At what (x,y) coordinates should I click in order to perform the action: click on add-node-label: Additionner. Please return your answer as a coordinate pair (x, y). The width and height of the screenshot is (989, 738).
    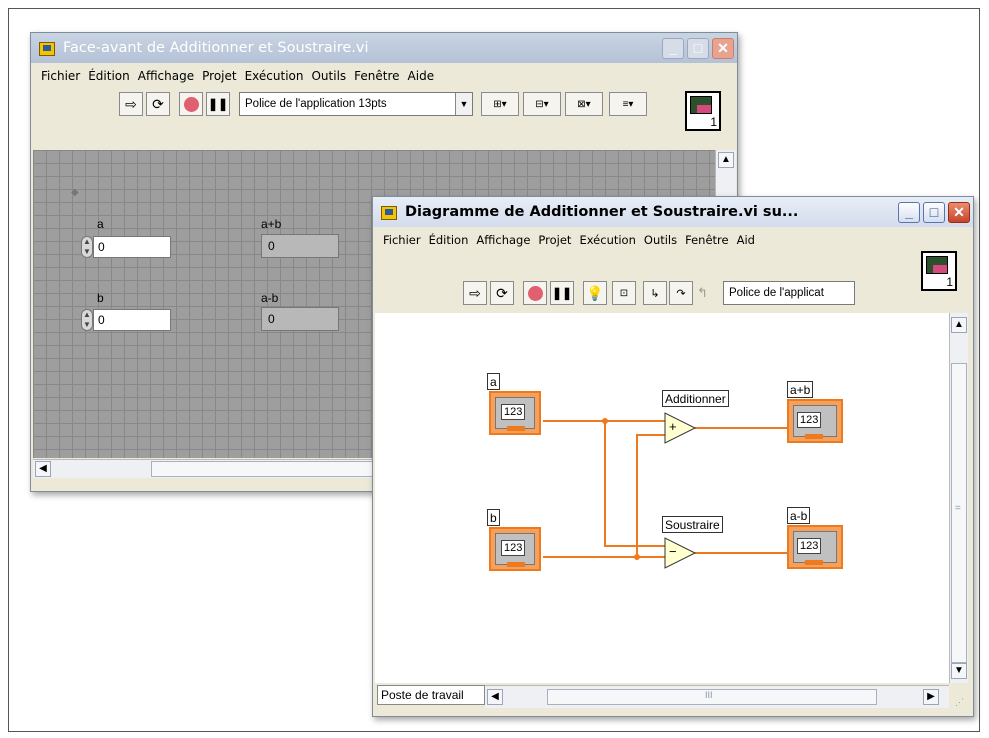
    Looking at the image, I should click on (695, 398).